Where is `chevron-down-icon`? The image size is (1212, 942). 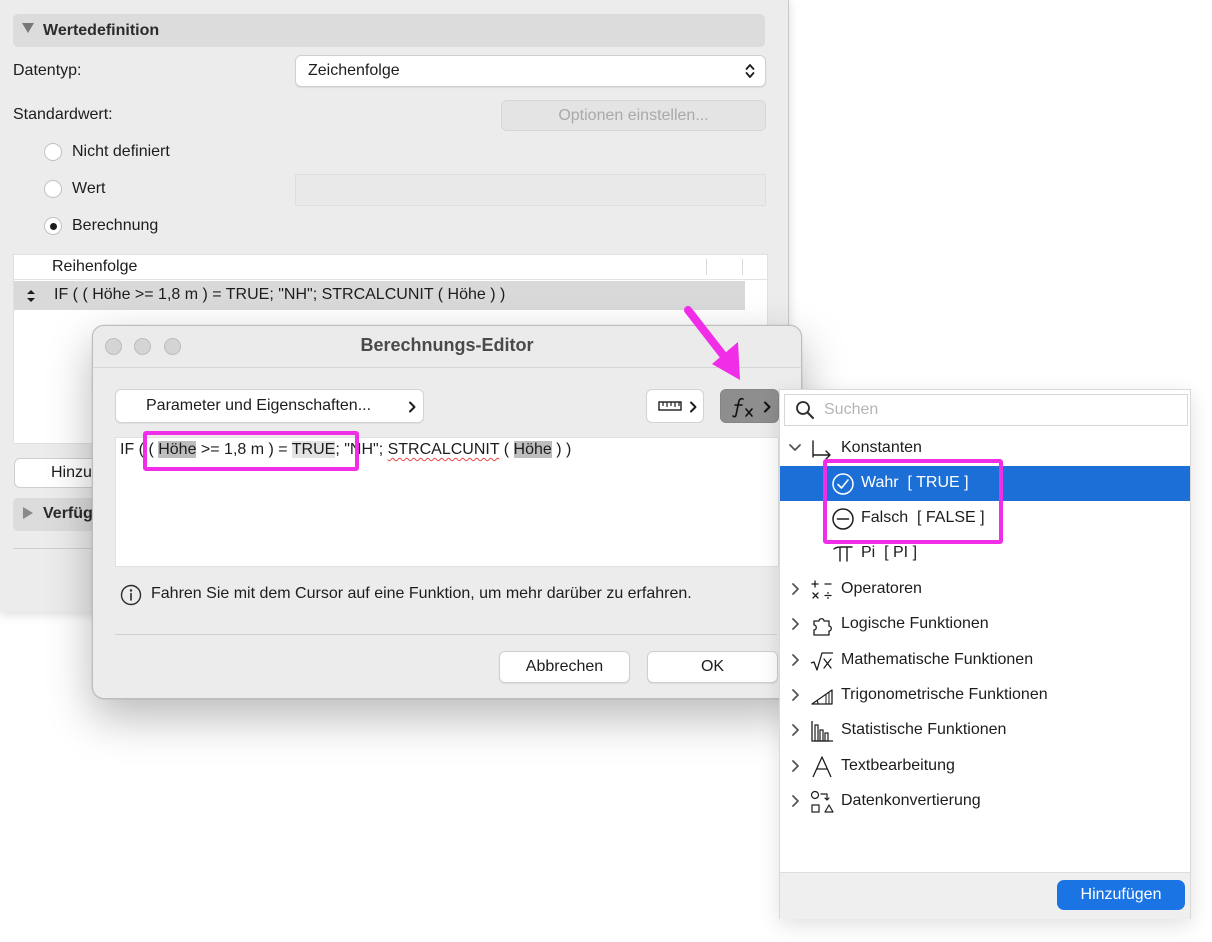 chevron-down-icon is located at coordinates (795, 448).